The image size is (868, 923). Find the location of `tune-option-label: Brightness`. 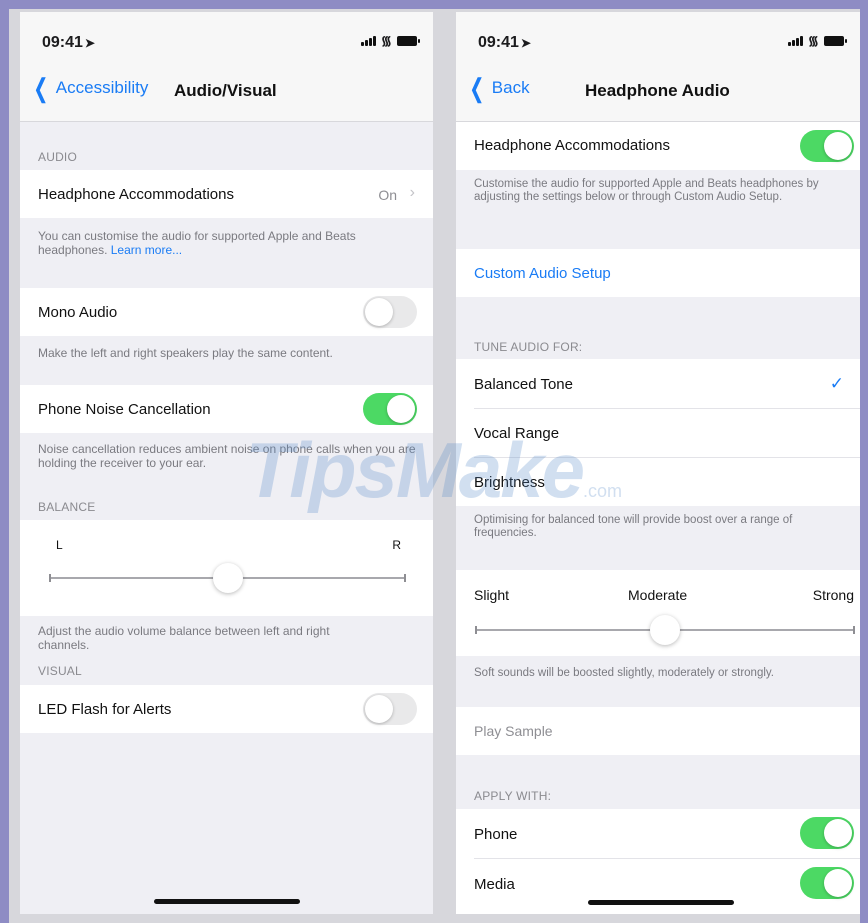

tune-option-label: Brightness is located at coordinates (509, 482).